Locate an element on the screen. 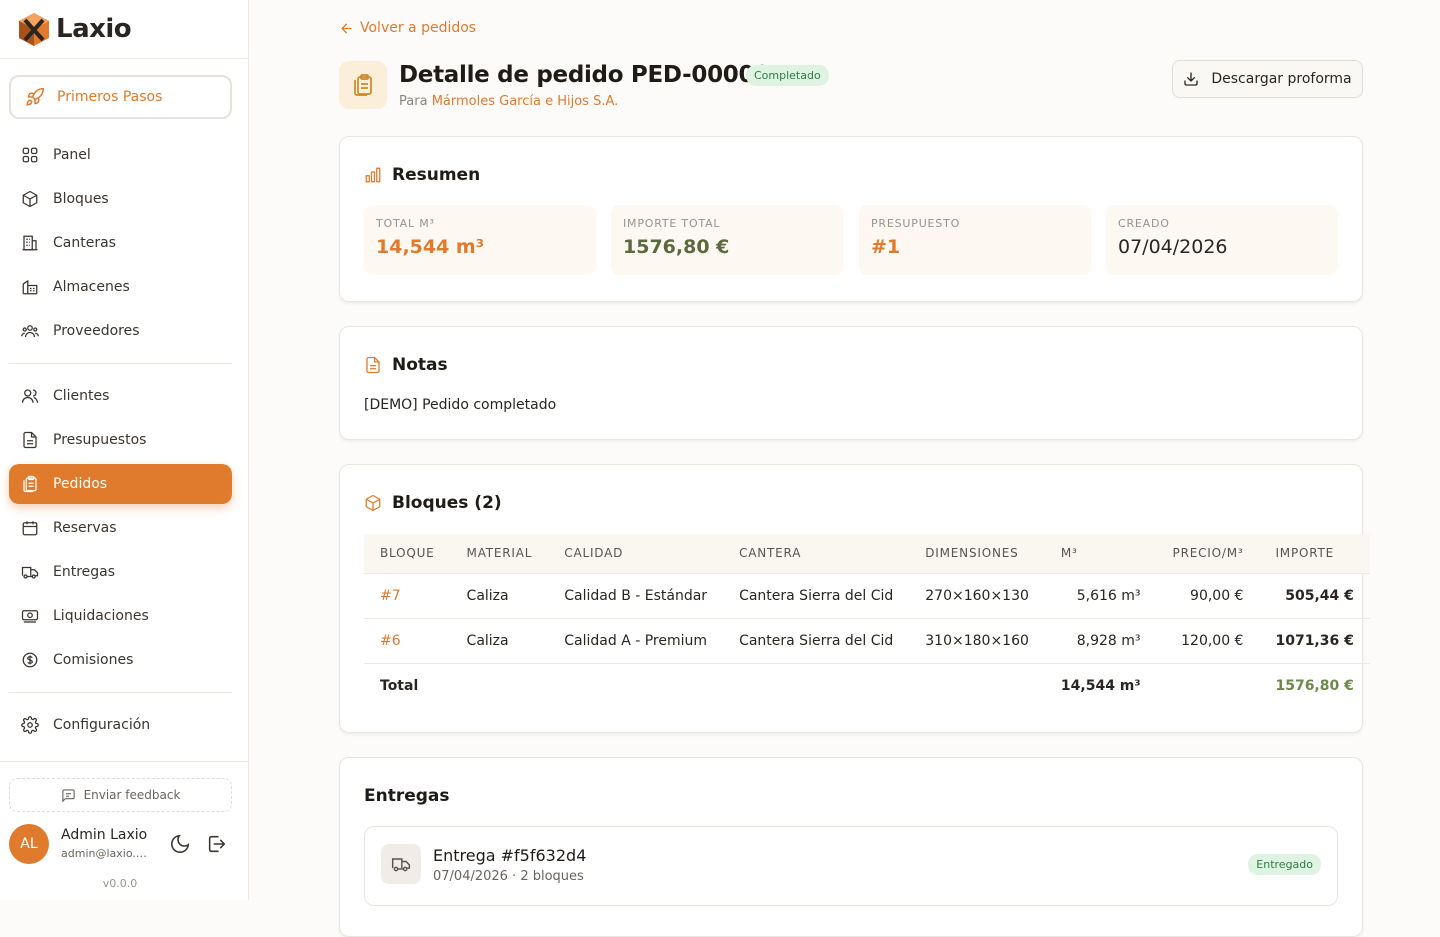 Image resolution: width=1440 pixels, height=937 pixels. sidebar-item-label: Canteras is located at coordinates (84, 243).